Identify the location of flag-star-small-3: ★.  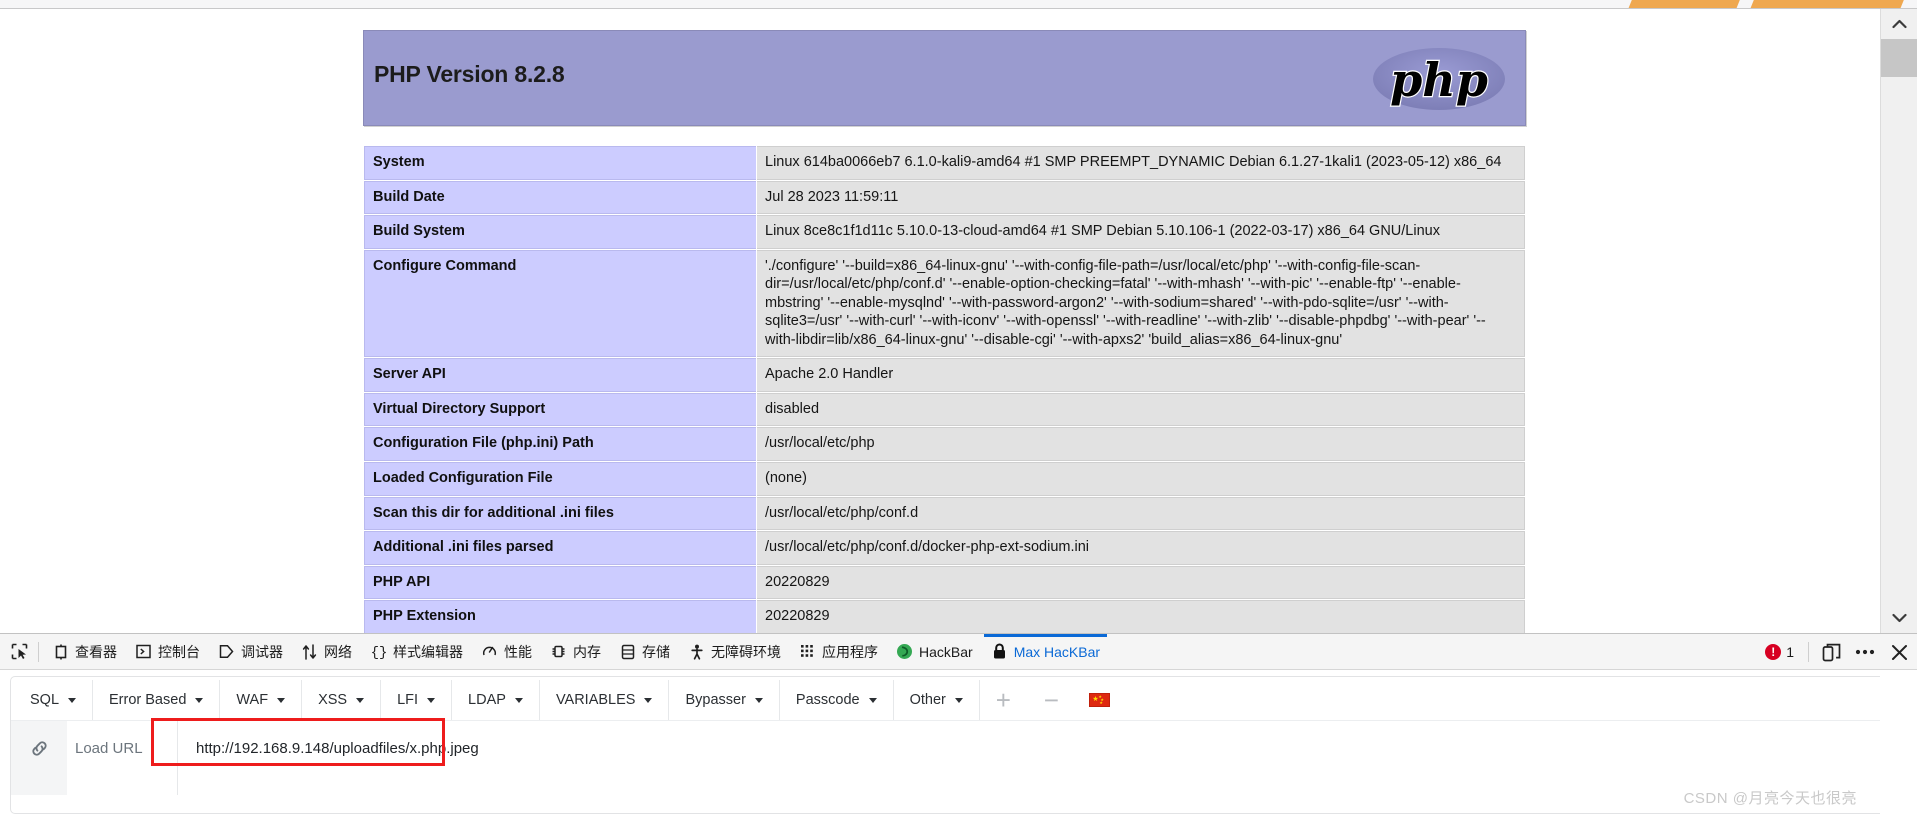
(1101, 702).